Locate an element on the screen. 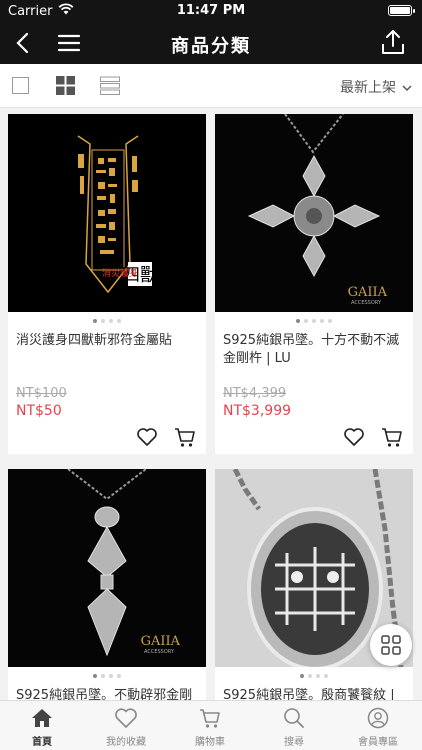 The height and width of the screenshot is (750, 422). sale-price: NT$3,999 is located at coordinates (257, 411).